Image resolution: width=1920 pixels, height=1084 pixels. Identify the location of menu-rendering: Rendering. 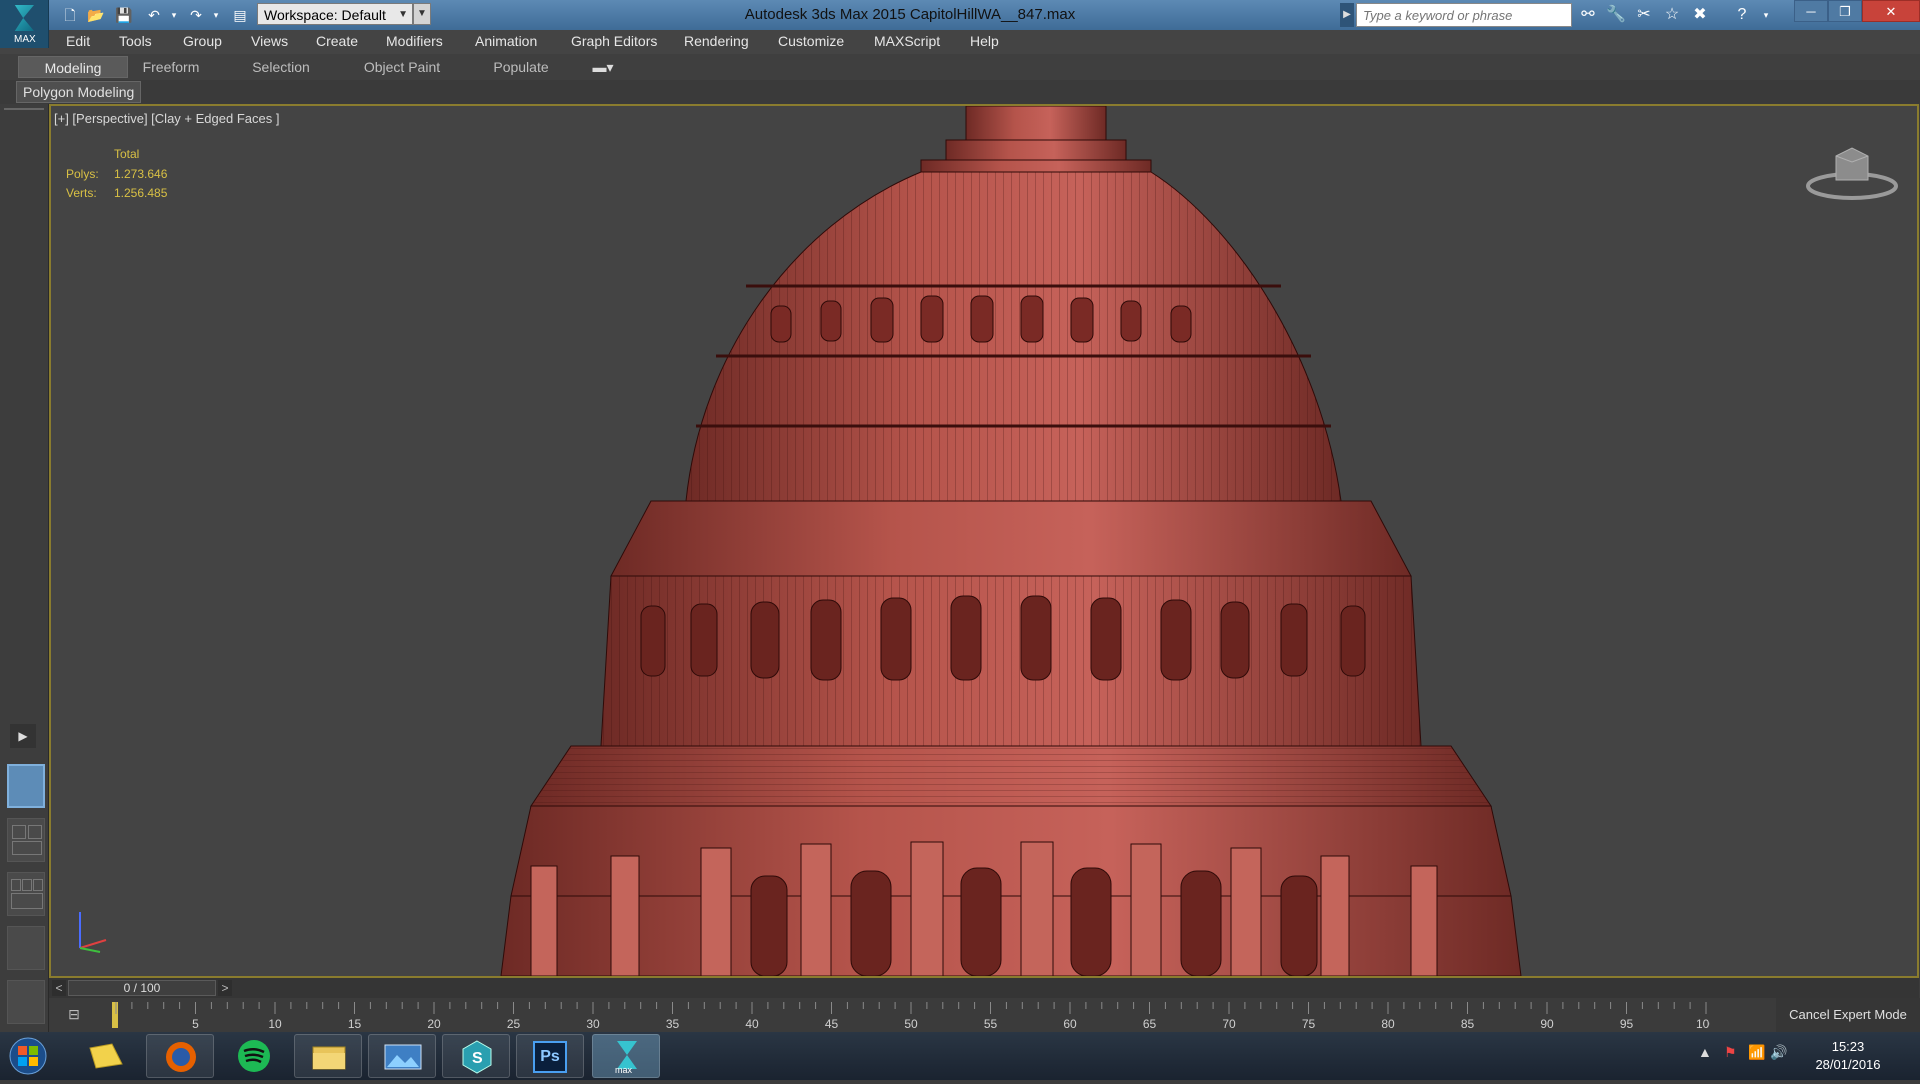
(716, 41).